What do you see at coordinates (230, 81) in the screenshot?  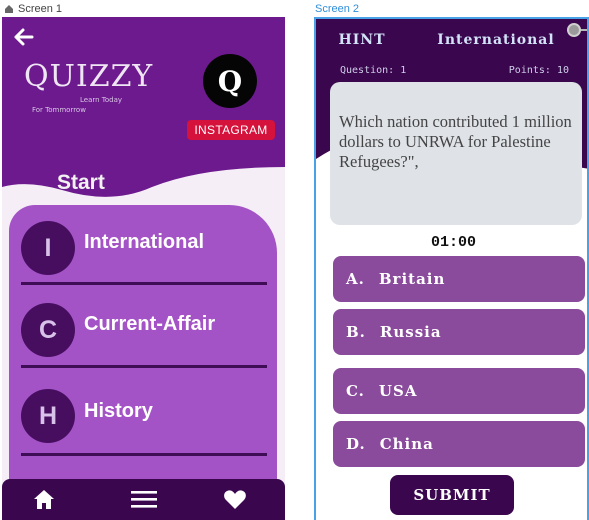 I see `quizzy-logo: Q` at bounding box center [230, 81].